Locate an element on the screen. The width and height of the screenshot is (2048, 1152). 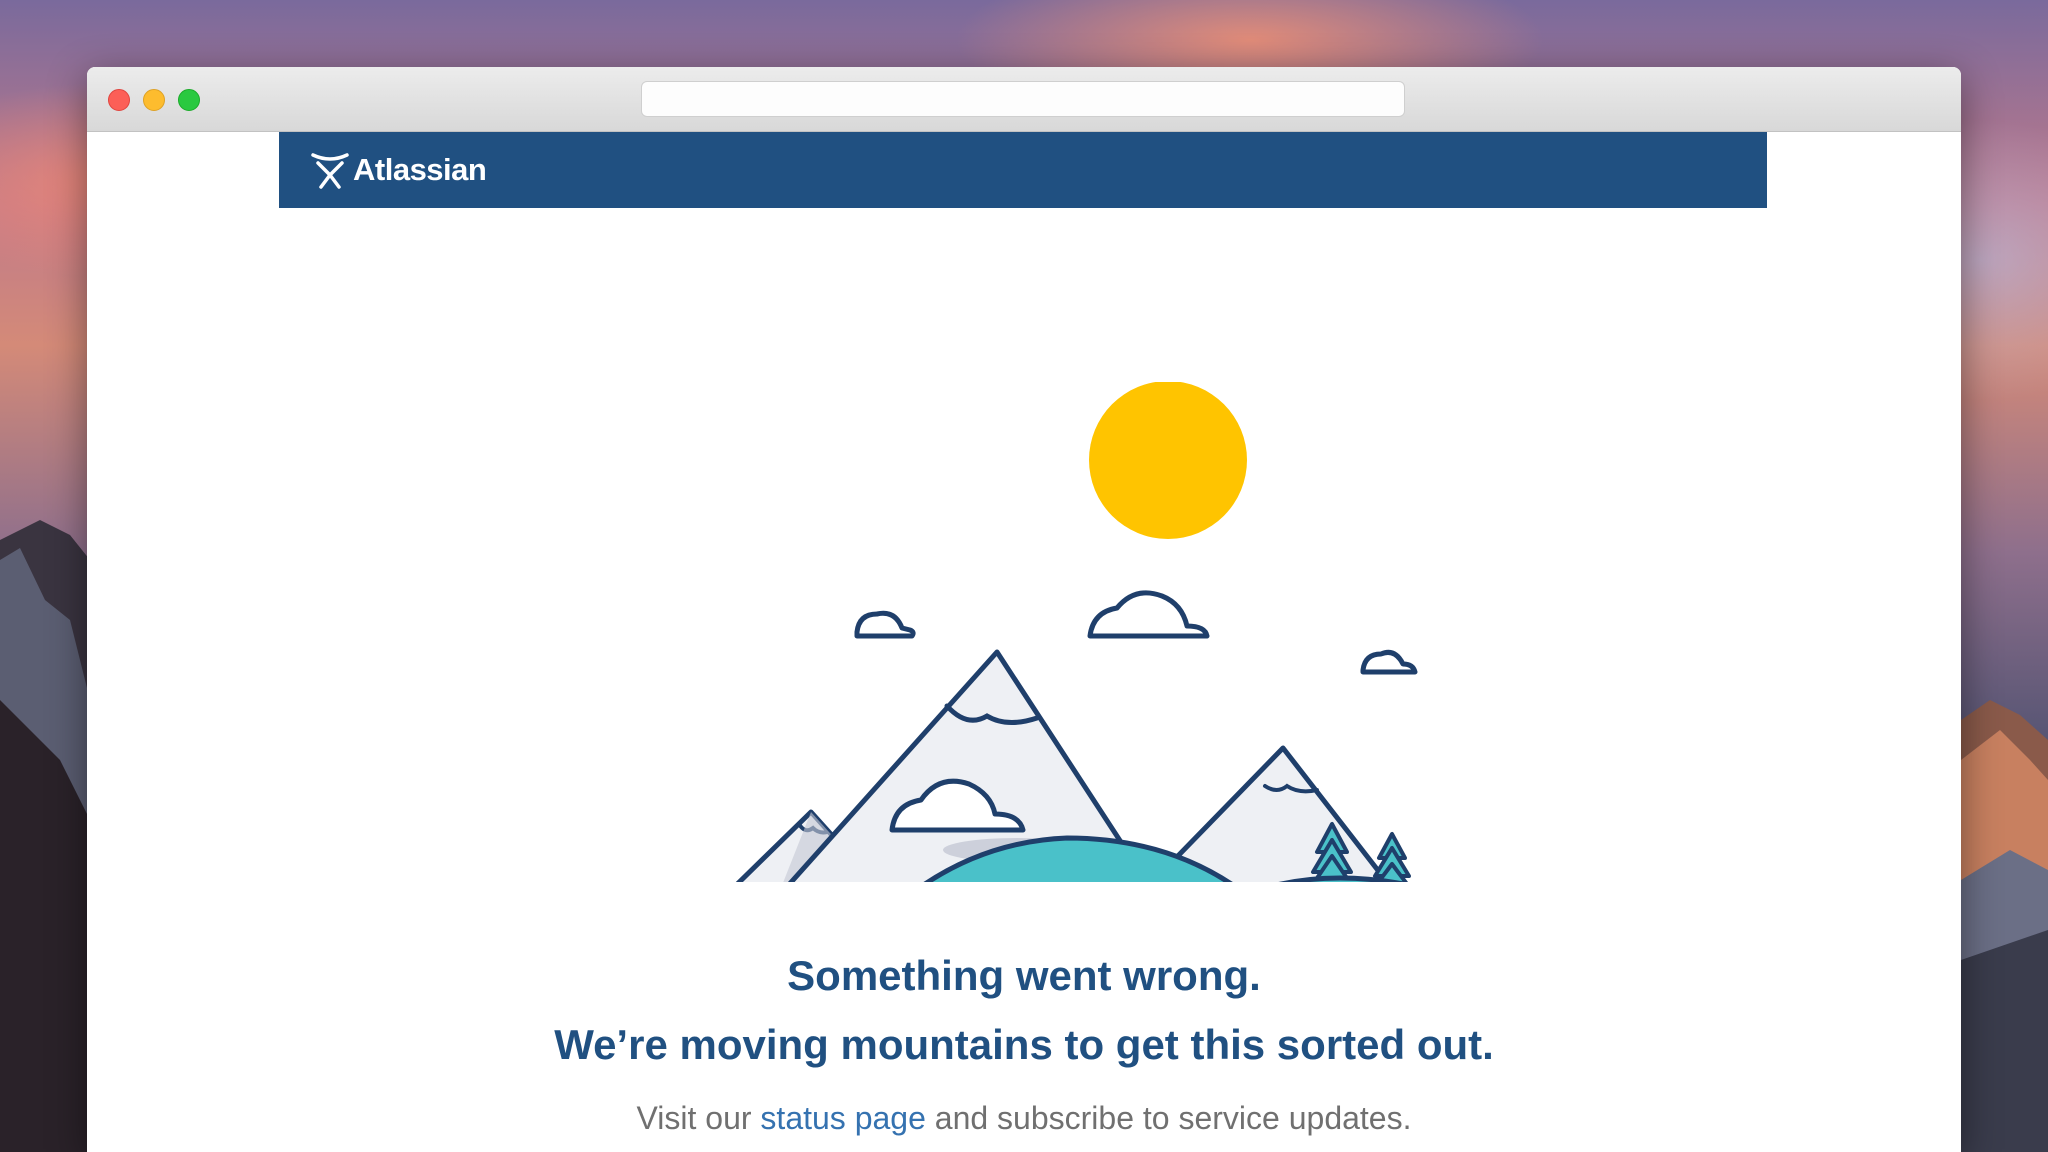
mountains-illustration is located at coordinates (1076, 632).